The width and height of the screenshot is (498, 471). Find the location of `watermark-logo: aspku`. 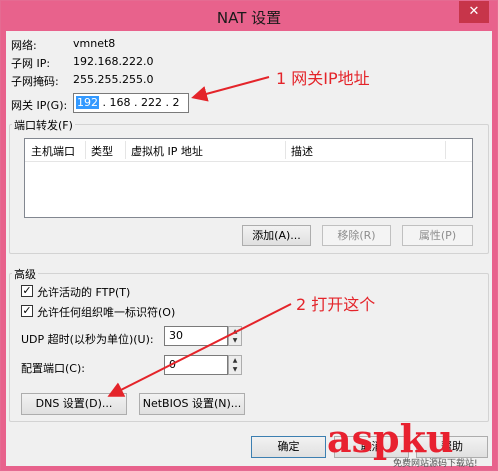

watermark-logo: aspku is located at coordinates (390, 439).